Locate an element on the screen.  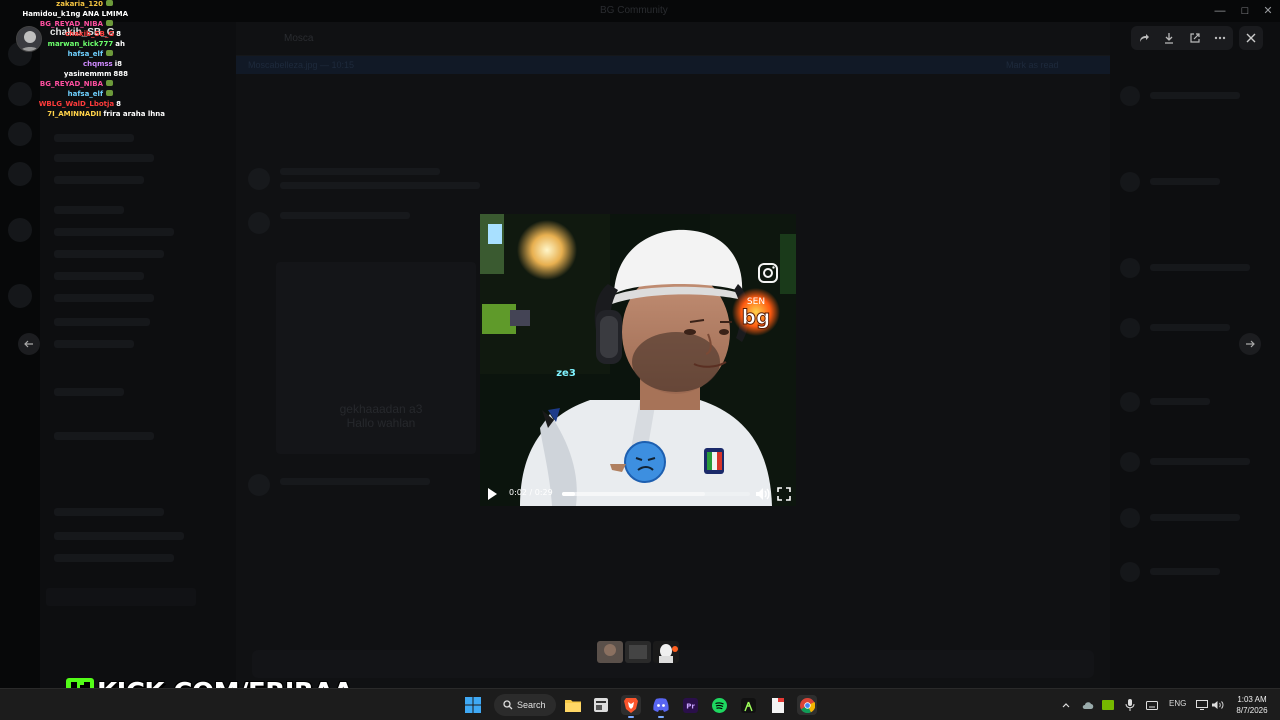
arrow-right-icon is located at coordinates (1250, 344).